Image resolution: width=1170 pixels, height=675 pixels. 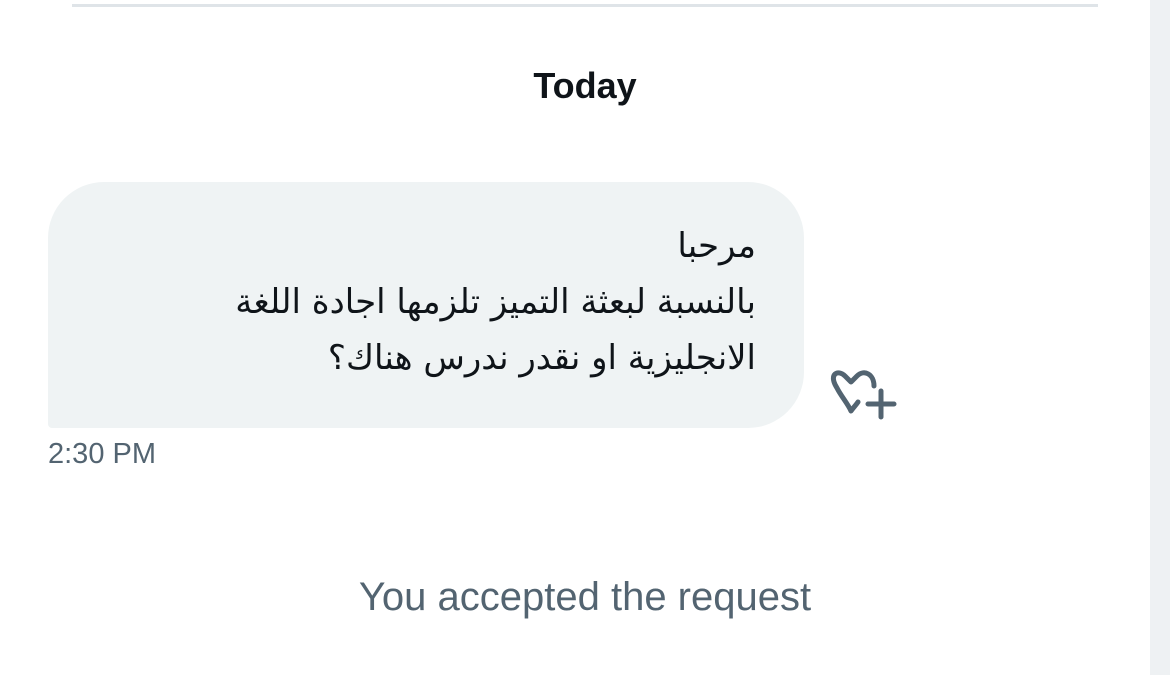 I want to click on add-reaction-button, so click(x=865, y=395).